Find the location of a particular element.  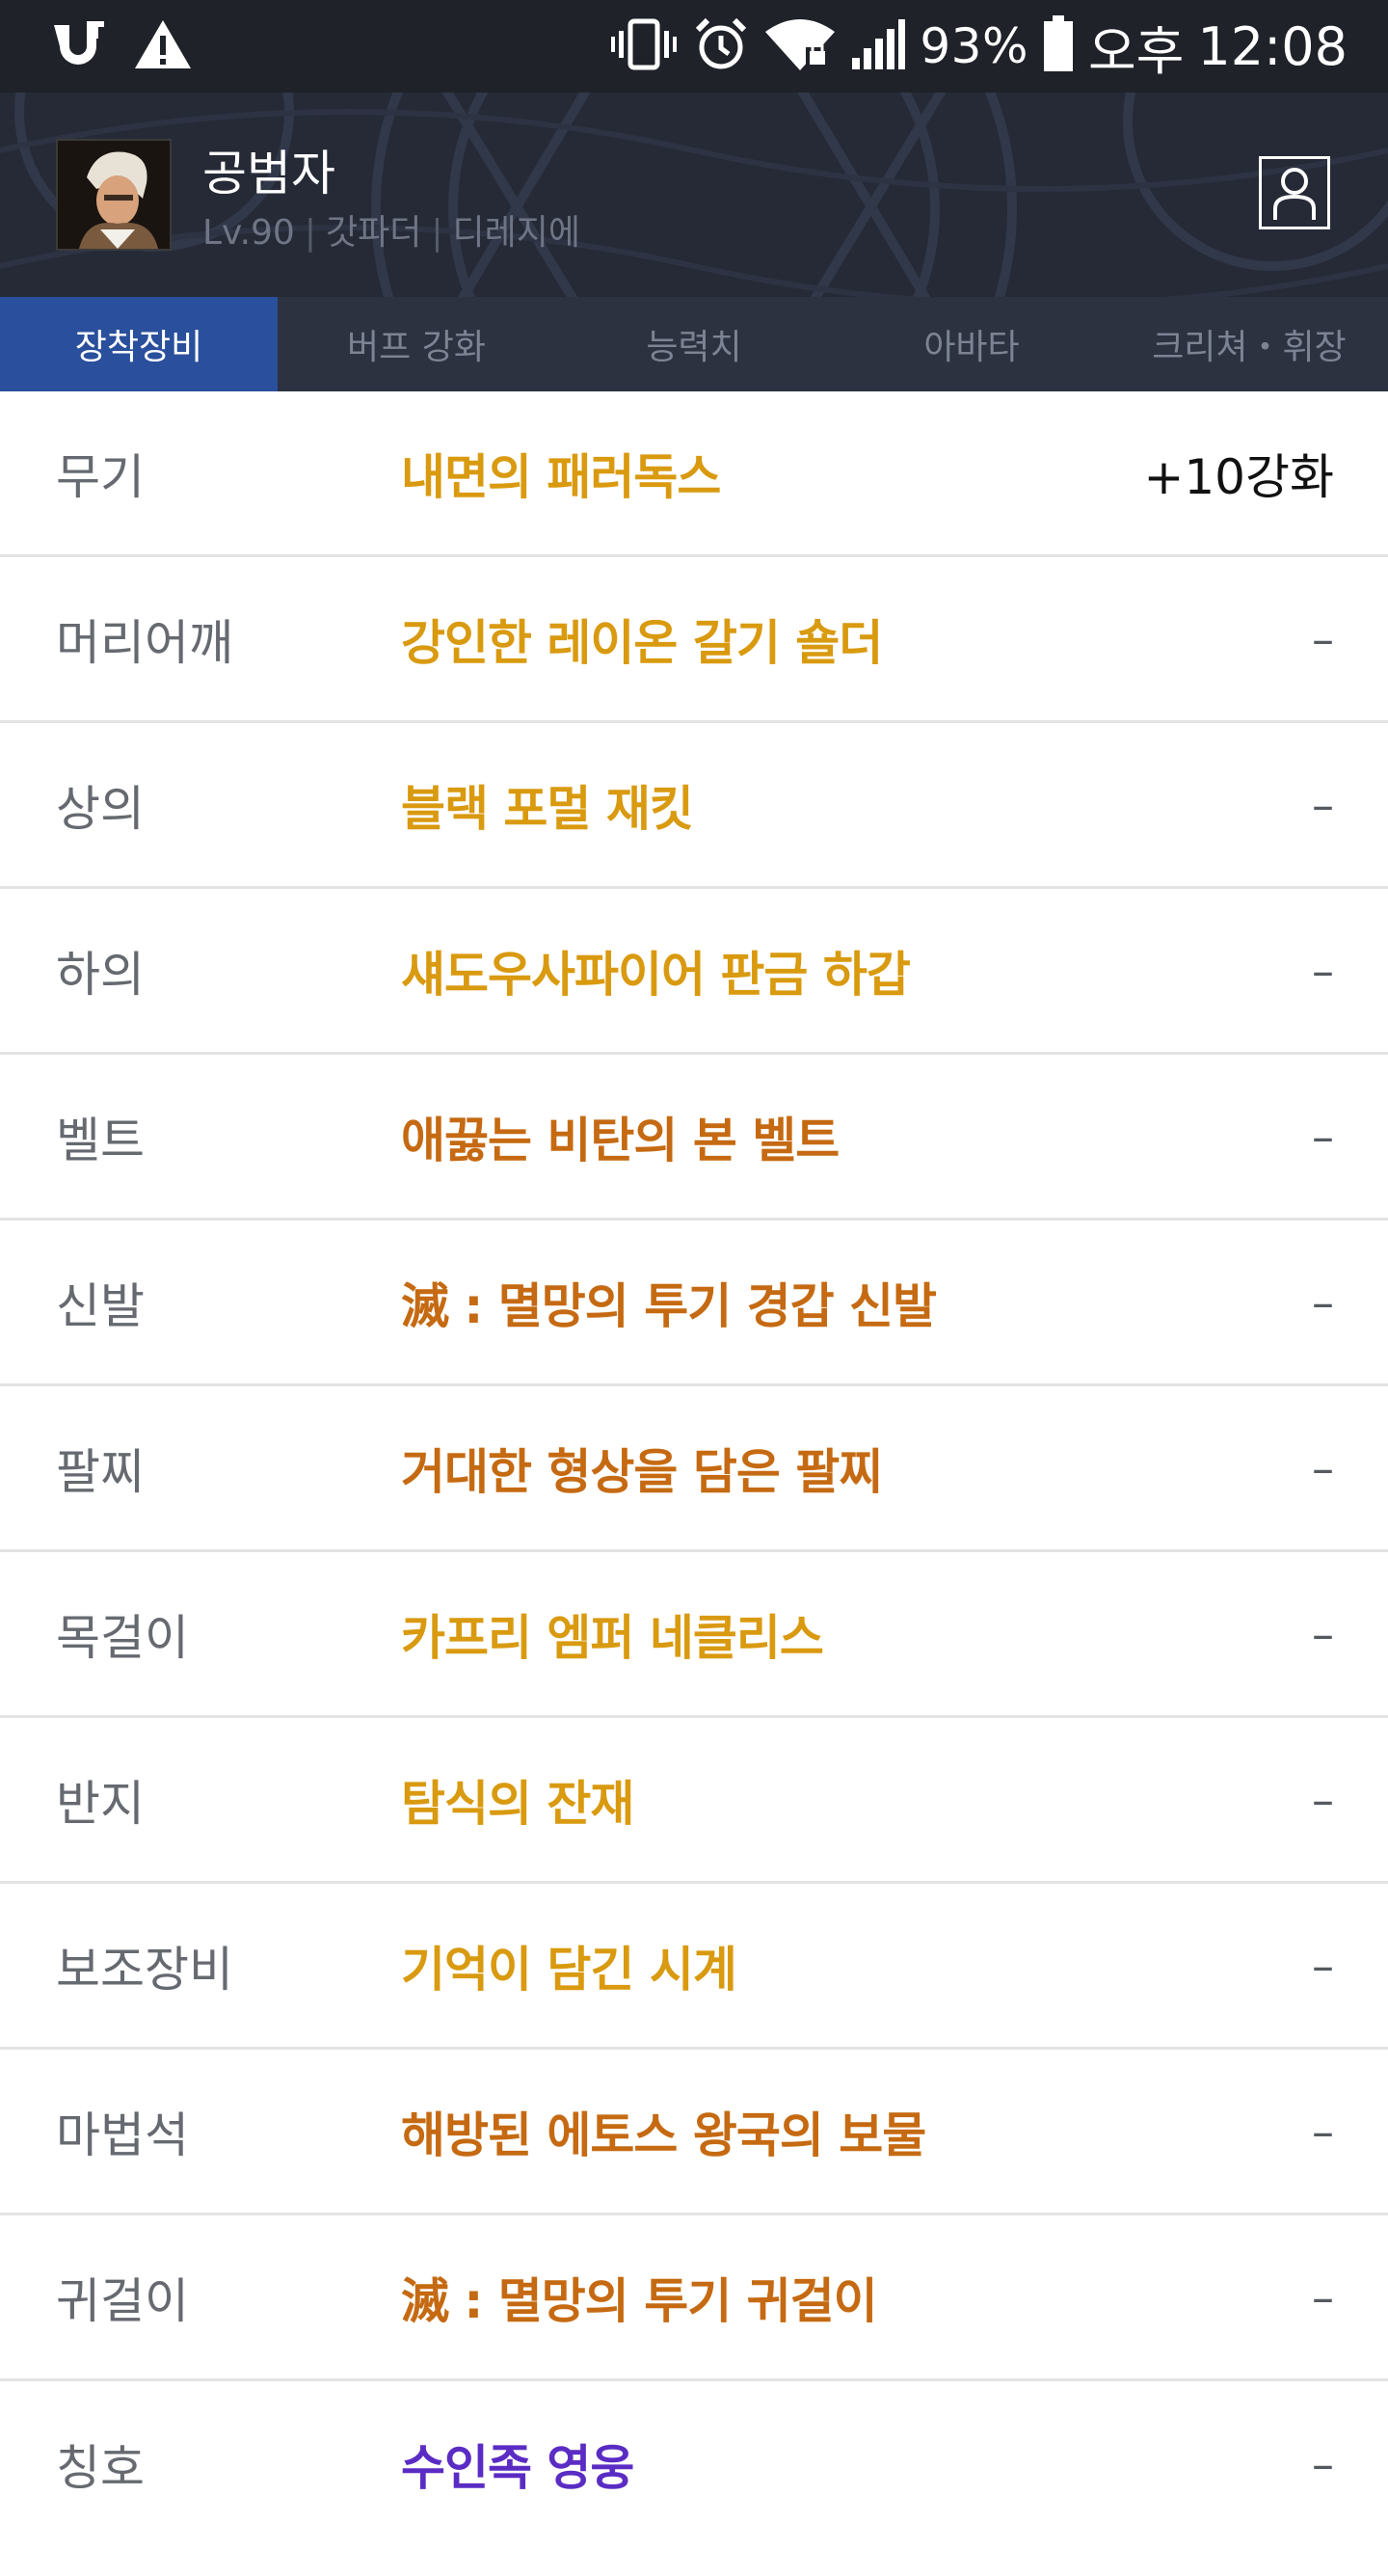

tab-equipment: 장착장비 is located at coordinates (139, 344).